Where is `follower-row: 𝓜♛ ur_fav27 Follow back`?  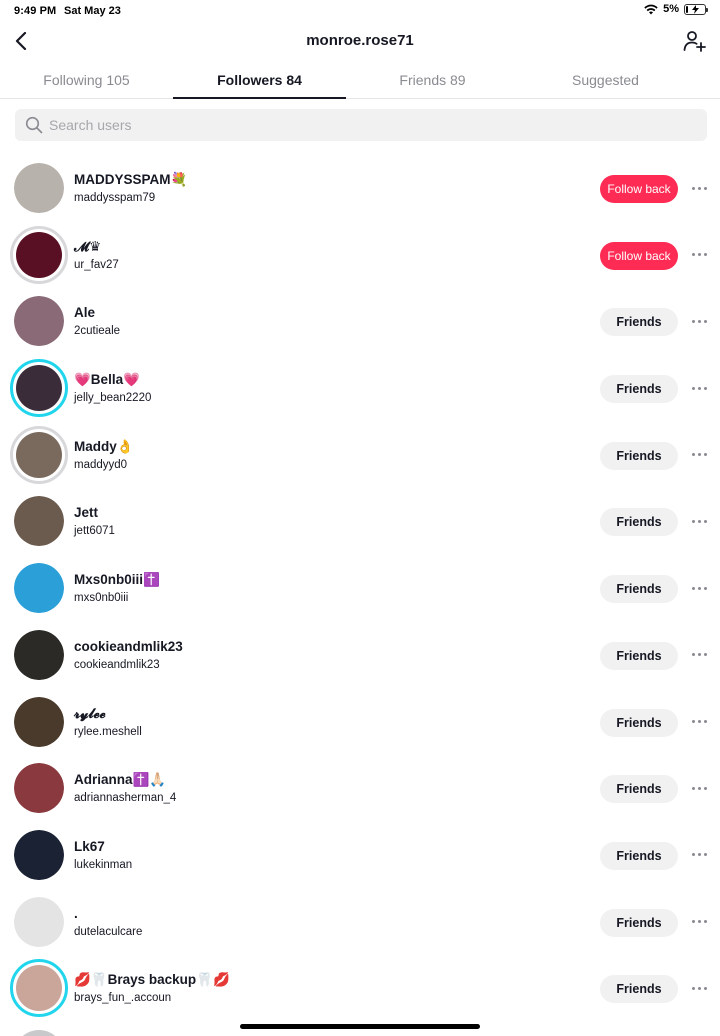 follower-row: 𝓜♛ ur_fav27 Follow back is located at coordinates (360, 255).